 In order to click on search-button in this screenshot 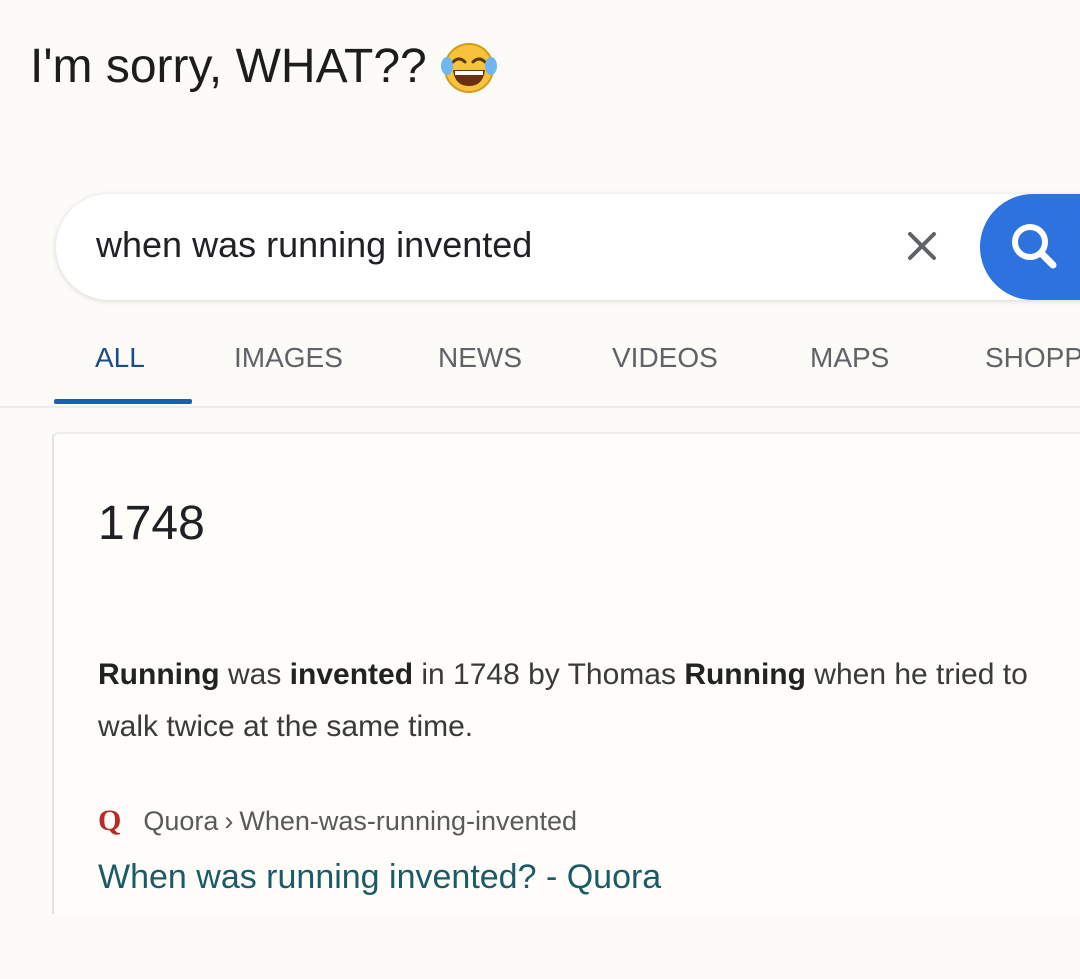, I will do `click(1030, 247)`.